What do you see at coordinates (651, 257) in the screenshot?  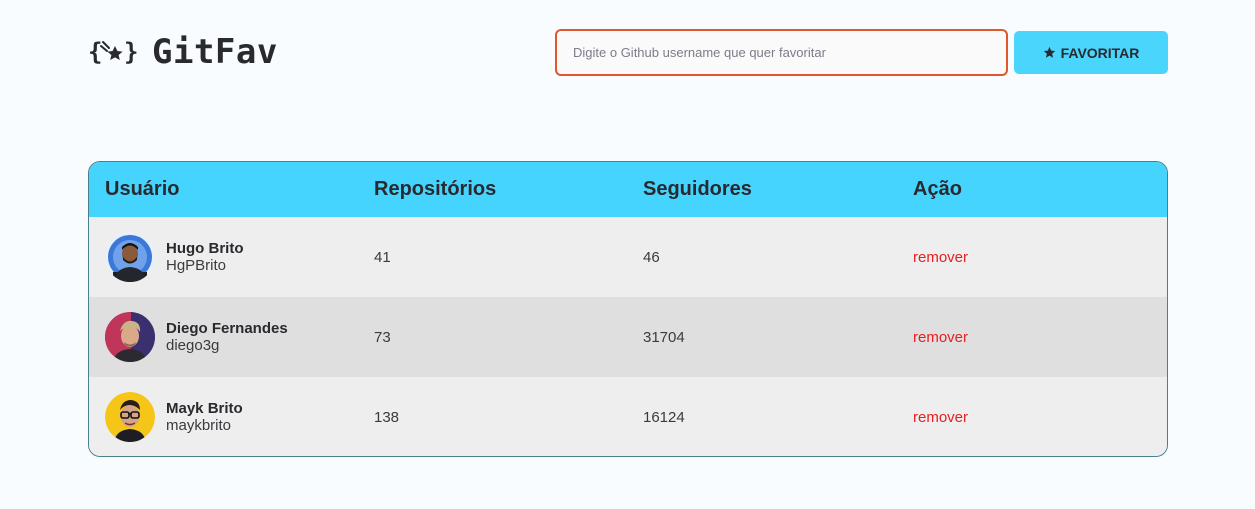 I see `followers-cell: 46` at bounding box center [651, 257].